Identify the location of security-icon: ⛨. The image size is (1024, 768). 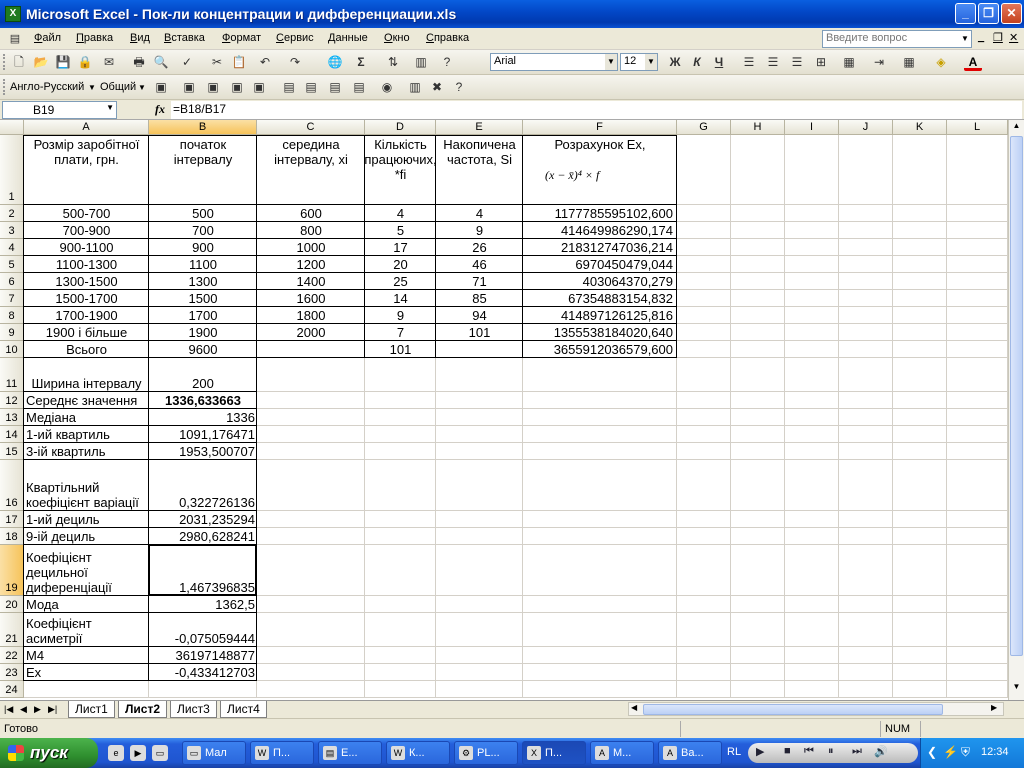
(965, 752).